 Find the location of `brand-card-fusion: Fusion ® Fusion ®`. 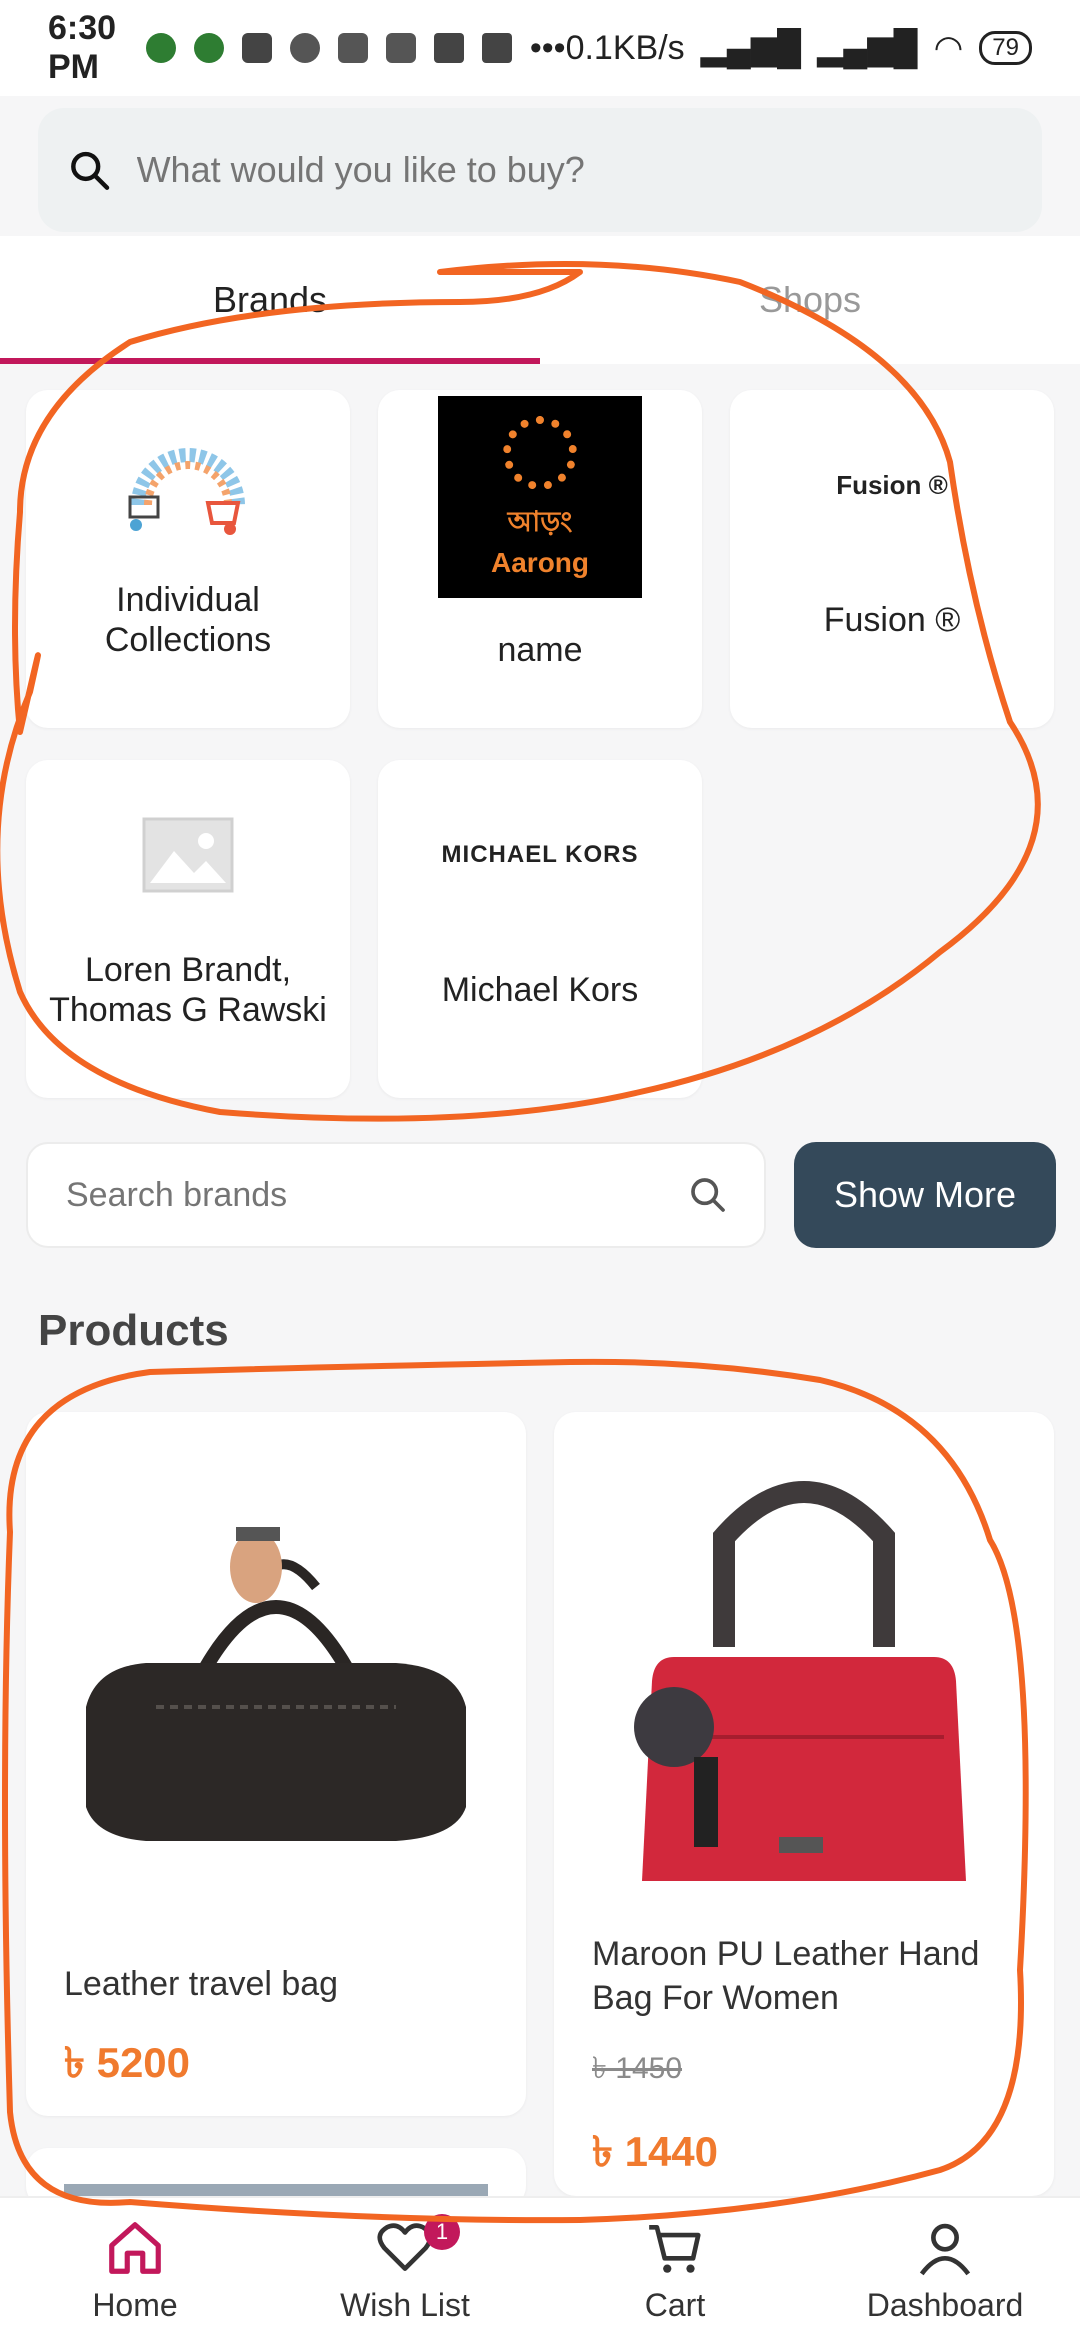

brand-card-fusion: Fusion ® Fusion ® is located at coordinates (892, 559).